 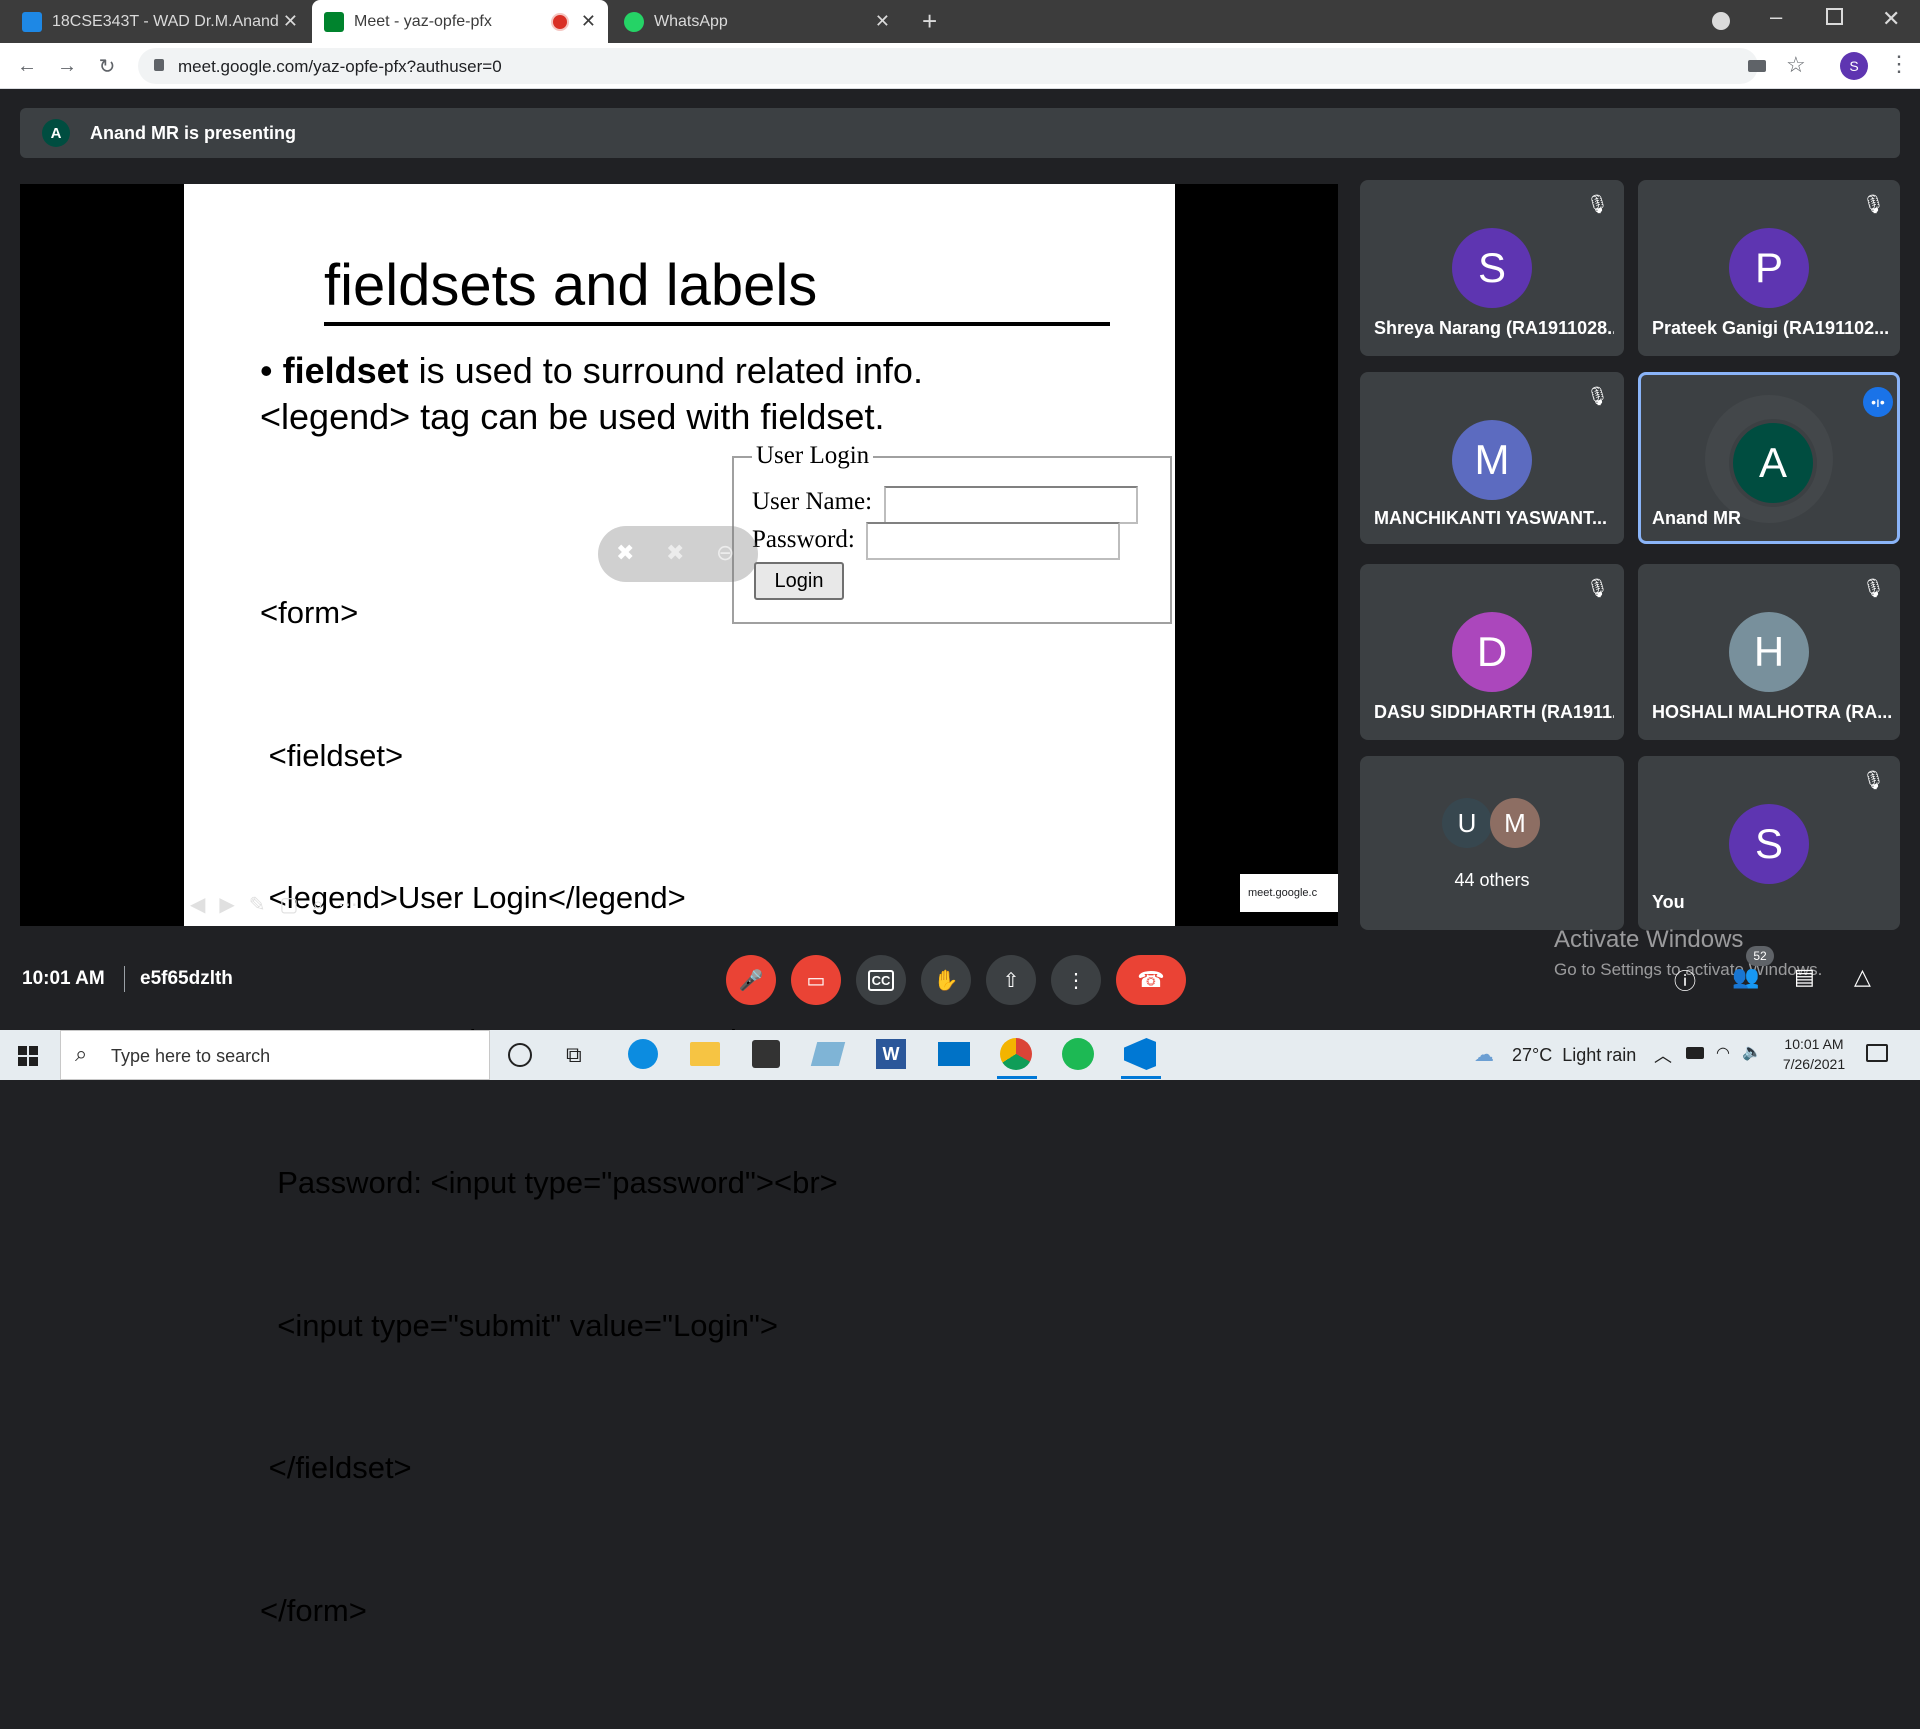 What do you see at coordinates (993, 541) in the screenshot?
I see `demo-password-input` at bounding box center [993, 541].